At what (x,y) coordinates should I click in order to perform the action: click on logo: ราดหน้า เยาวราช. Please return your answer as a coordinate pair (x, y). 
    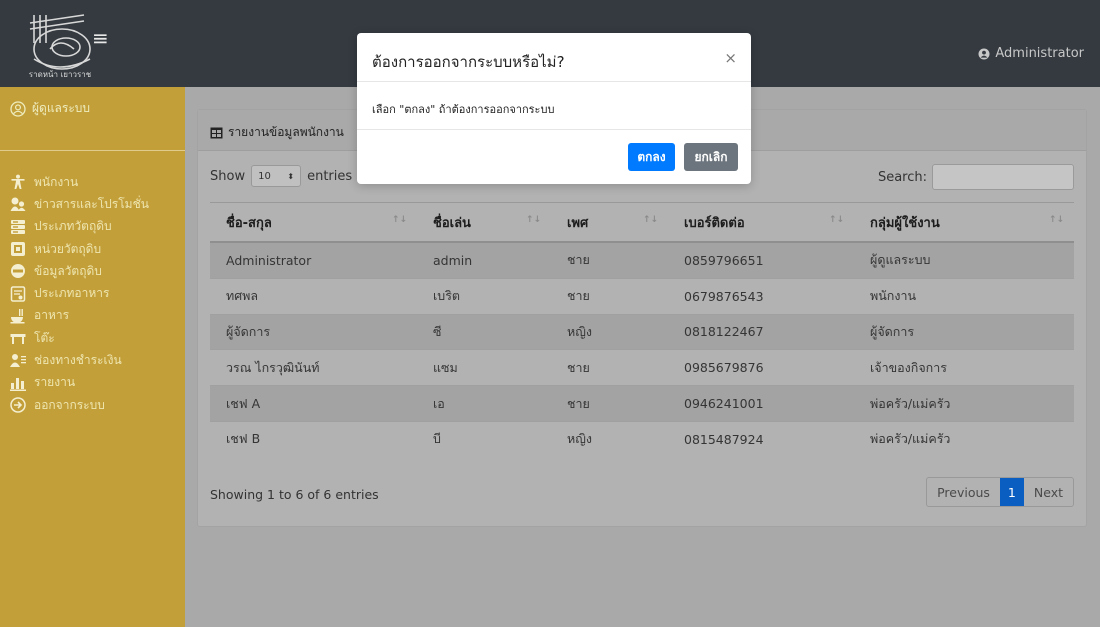
    Looking at the image, I should click on (74, 45).